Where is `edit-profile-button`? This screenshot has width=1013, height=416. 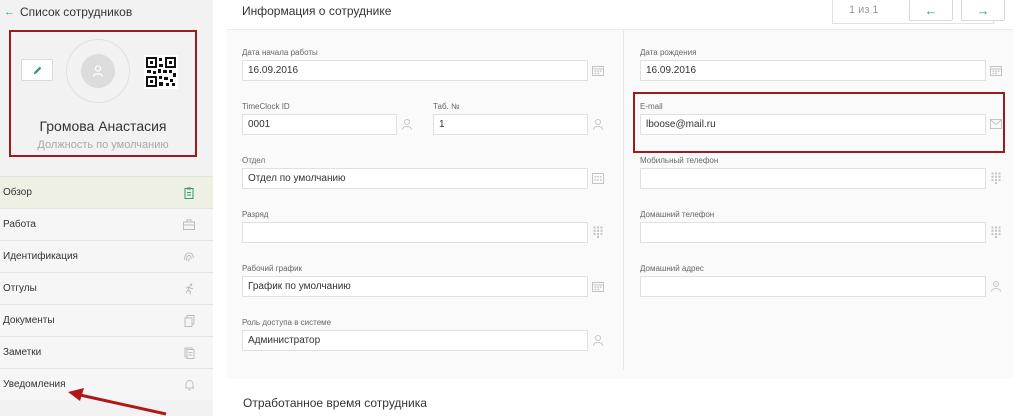
edit-profile-button is located at coordinates (37, 70).